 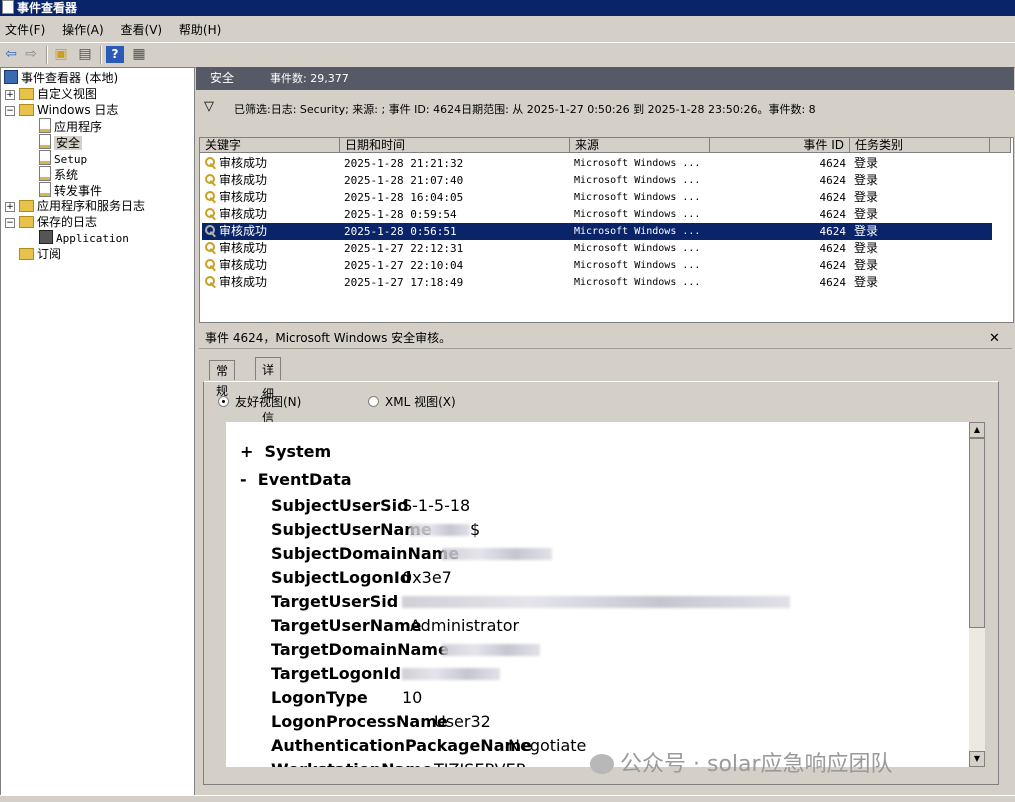 I want to click on properties-icon: ▦, so click(x=139, y=54).